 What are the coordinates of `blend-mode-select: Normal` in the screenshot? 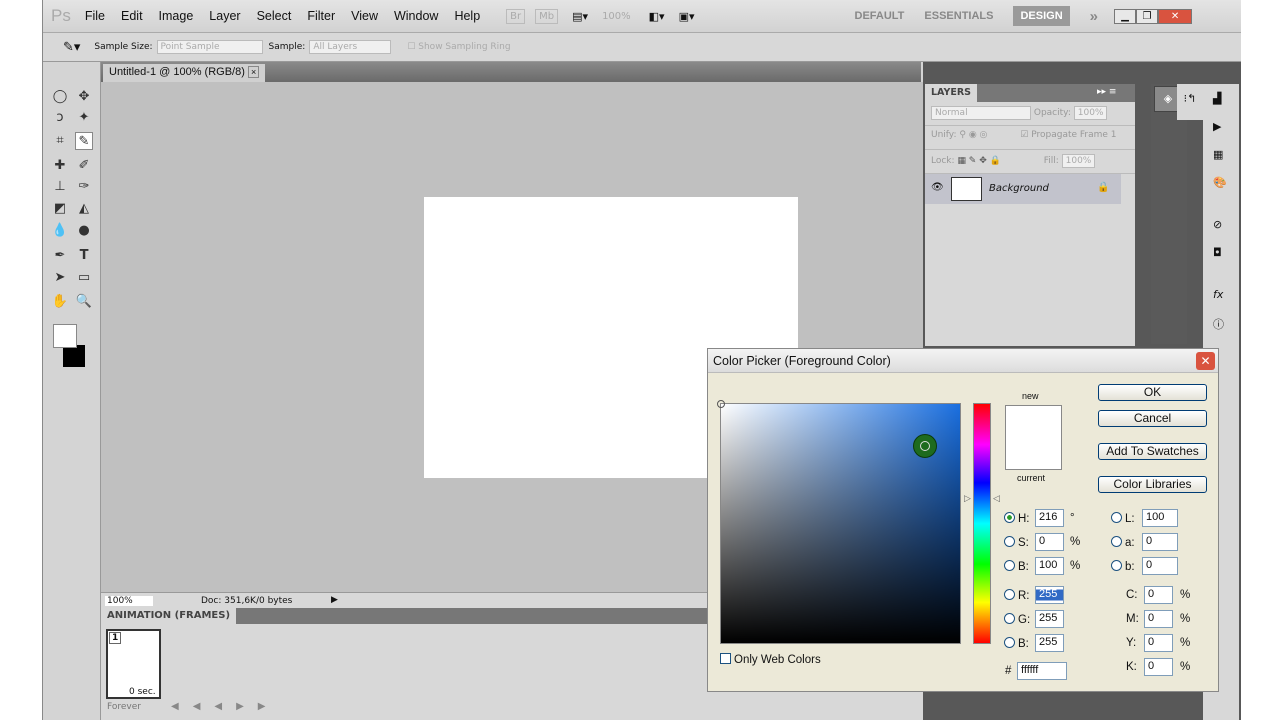 It's located at (981, 113).